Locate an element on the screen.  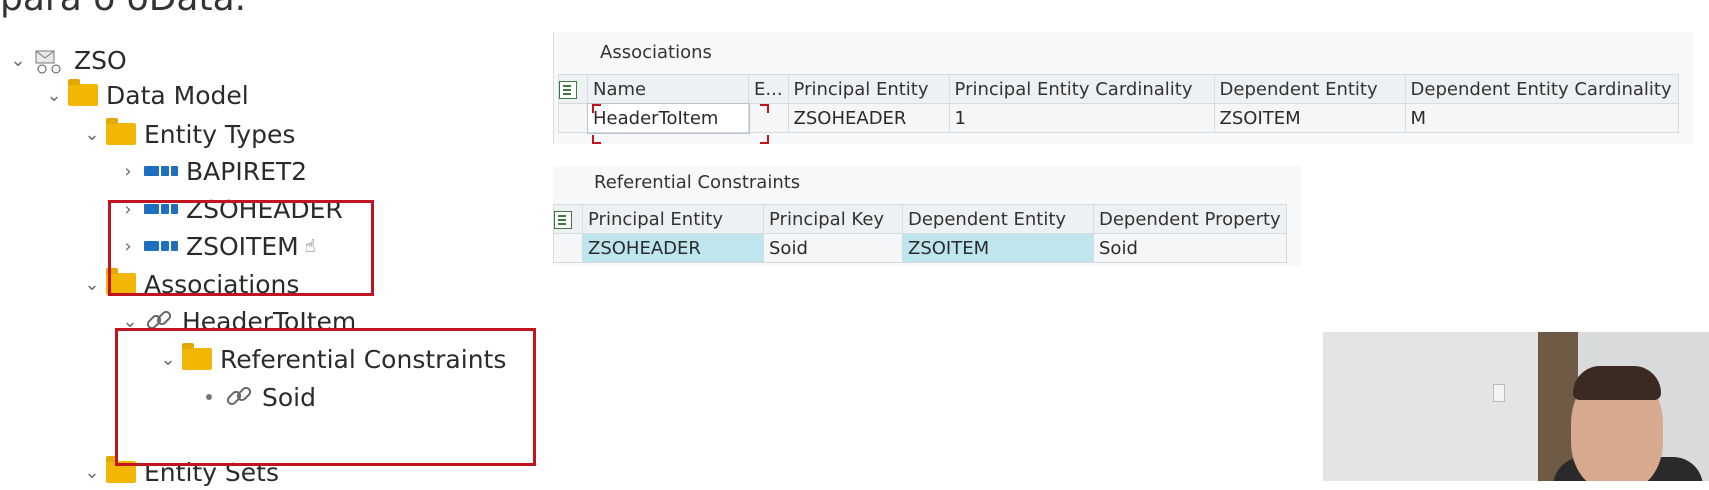
tree-label-entity-types: Entity Types is located at coordinates (220, 134).